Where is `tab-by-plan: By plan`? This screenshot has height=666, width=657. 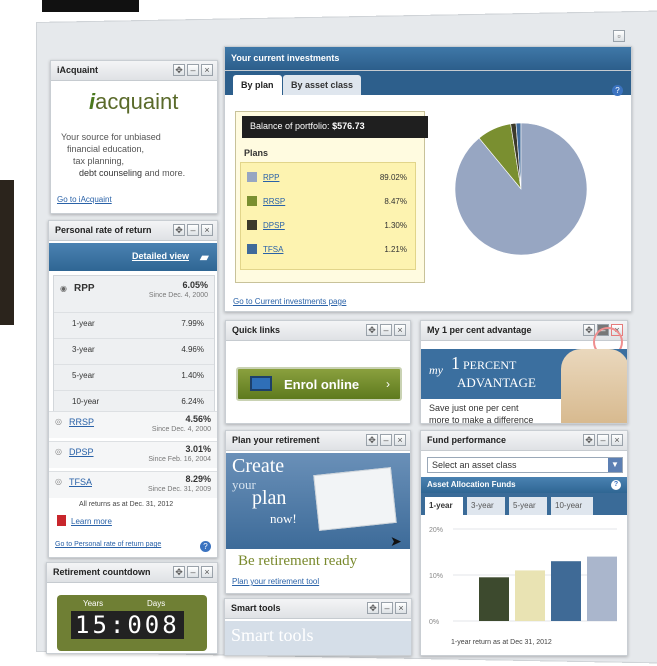 tab-by-plan: By plan is located at coordinates (257, 85).